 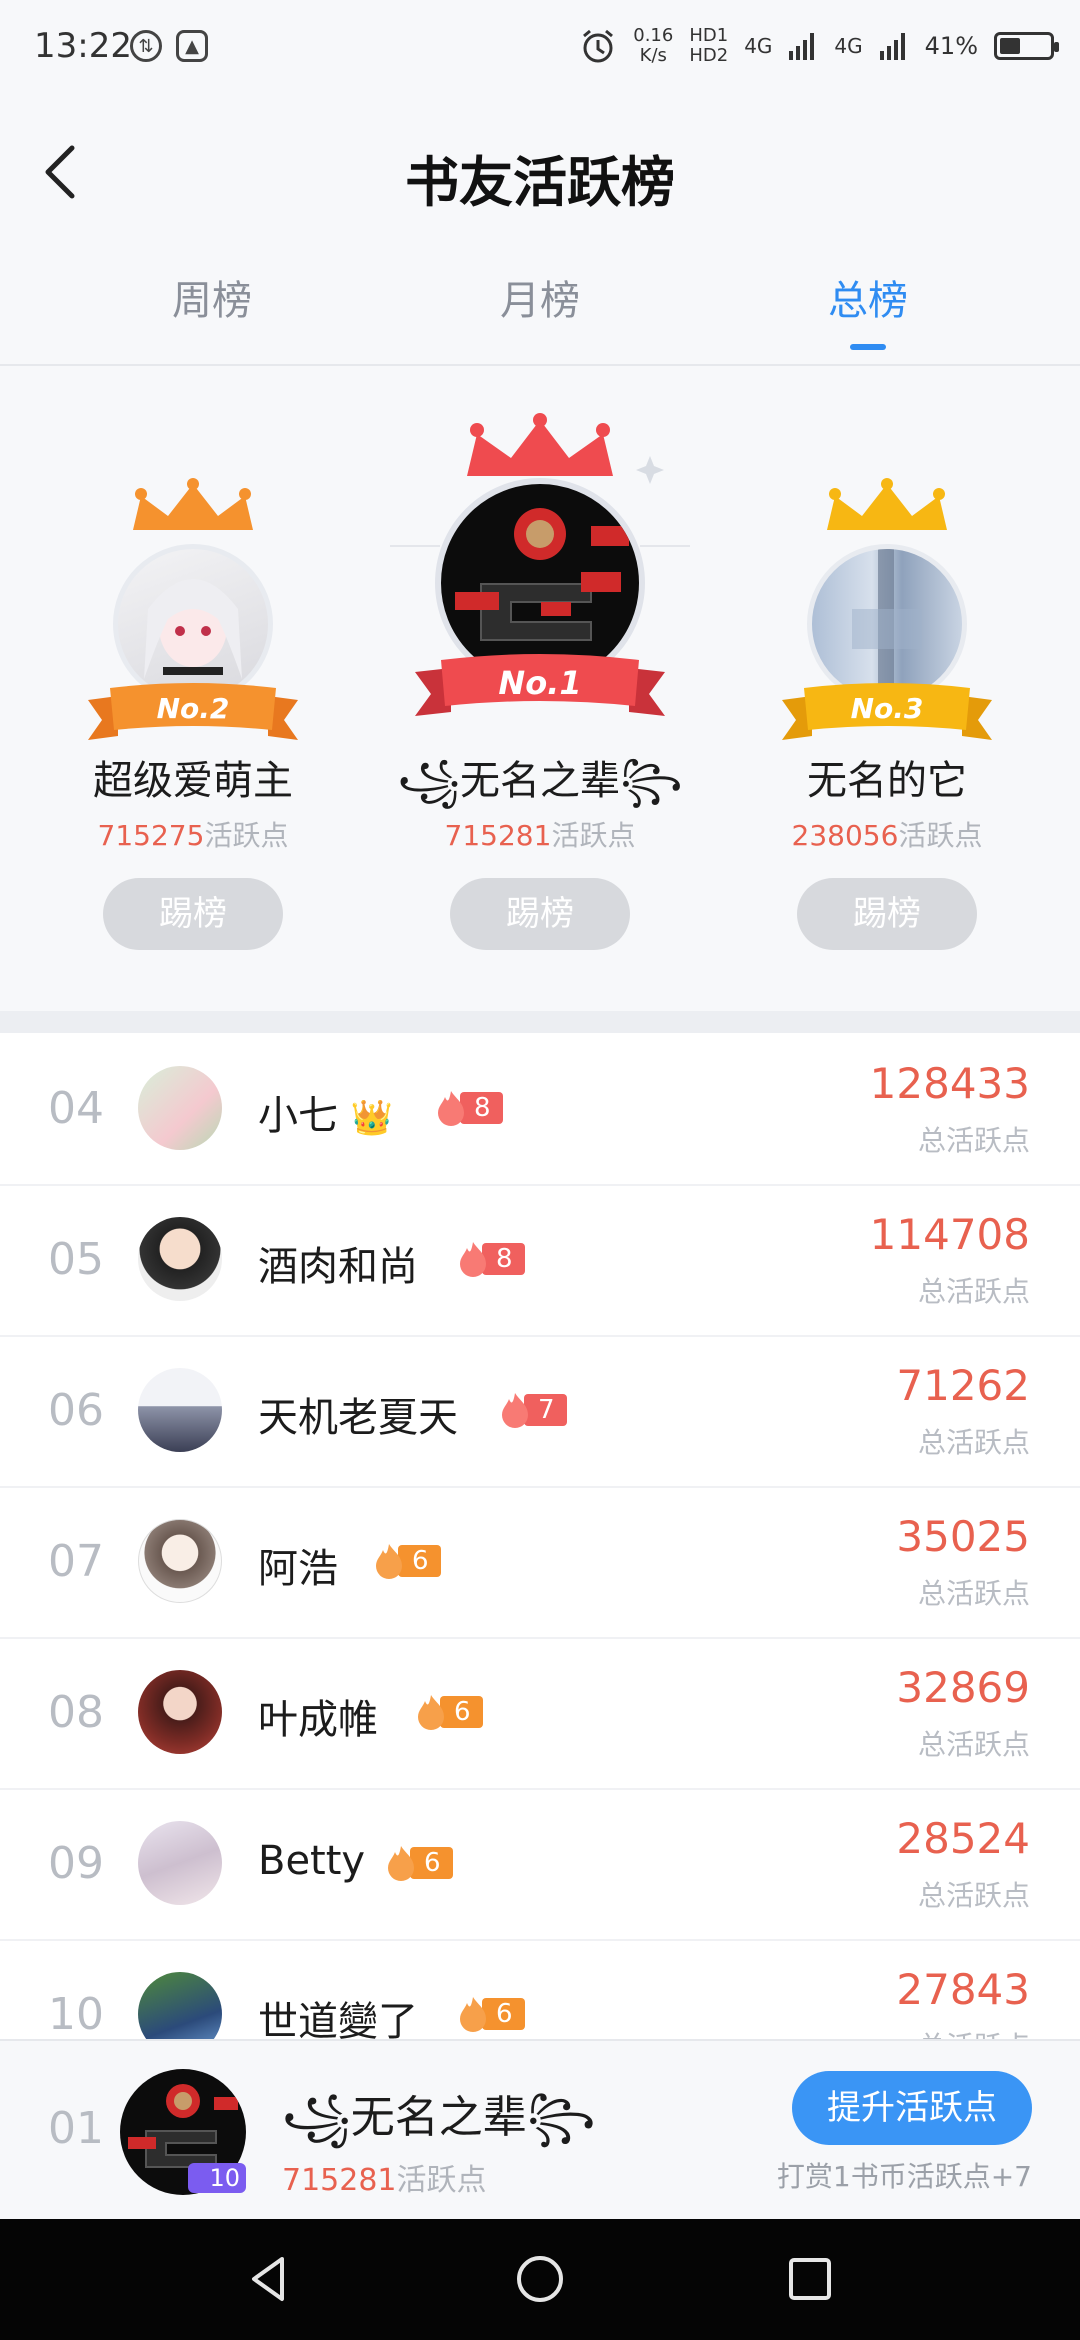 What do you see at coordinates (193, 708) in the screenshot?
I see `rank-label-second: No.2` at bounding box center [193, 708].